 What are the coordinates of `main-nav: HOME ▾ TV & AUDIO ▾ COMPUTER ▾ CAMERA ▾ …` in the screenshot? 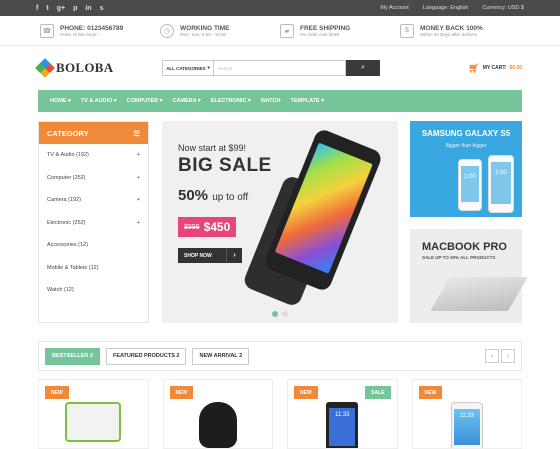 It's located at (280, 101).